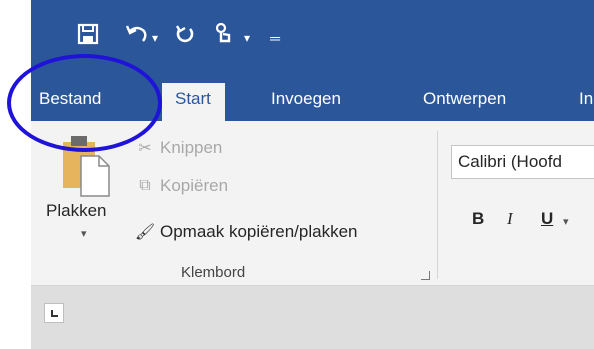  Describe the element at coordinates (86, 168) in the screenshot. I see `paste-icon` at that location.